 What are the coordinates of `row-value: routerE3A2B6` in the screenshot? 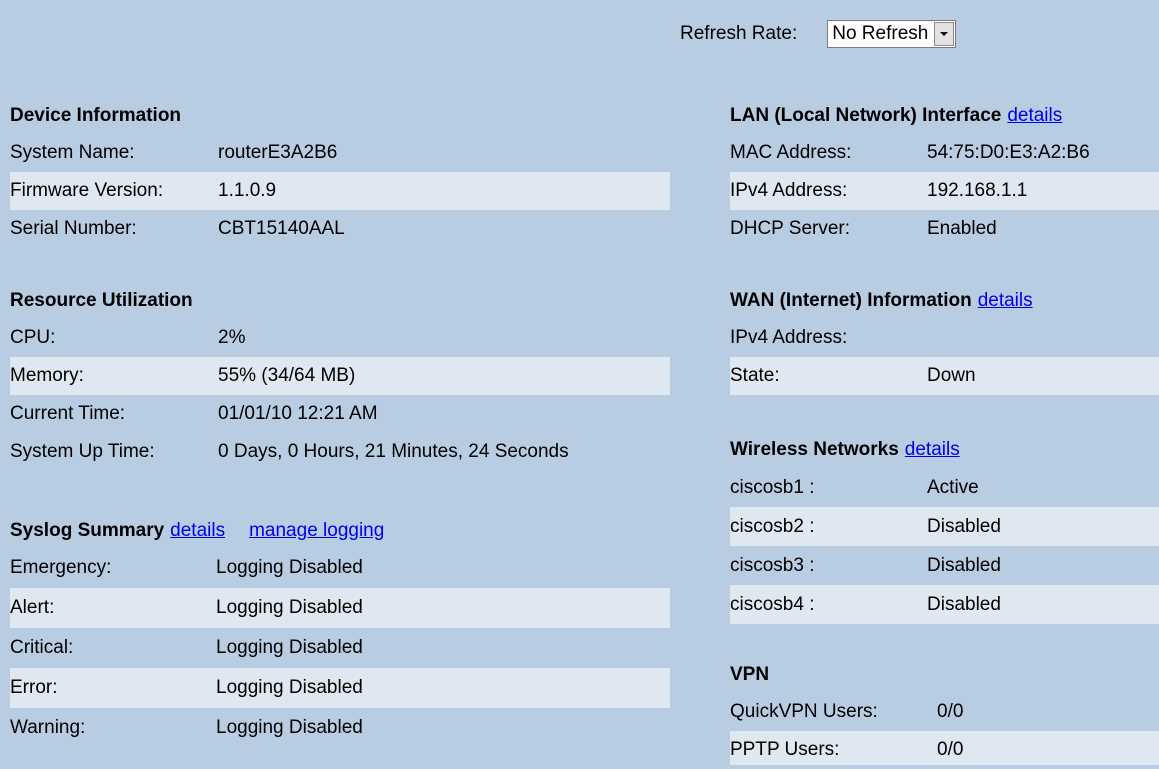 It's located at (278, 152).